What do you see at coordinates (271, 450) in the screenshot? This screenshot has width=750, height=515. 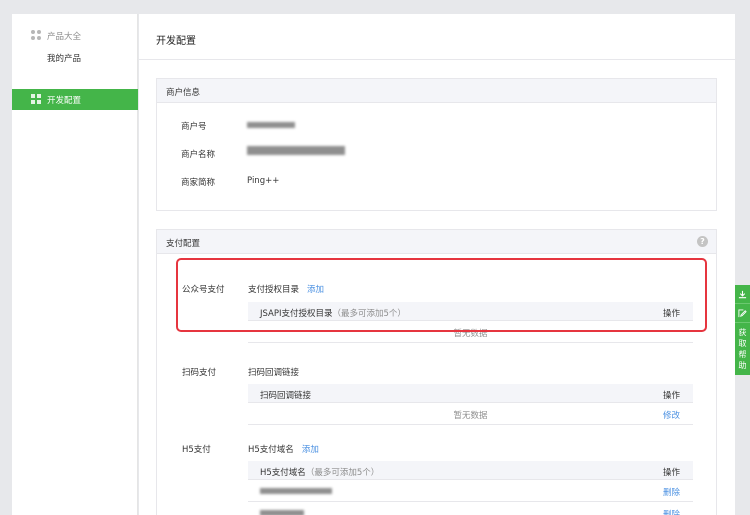 I see `h5-domain-title-text: H5支付域名` at bounding box center [271, 450].